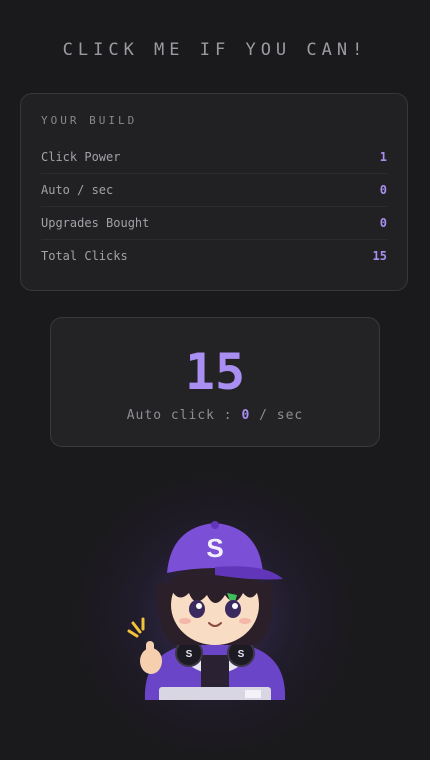 Image resolution: width=430 pixels, height=760 pixels. Describe the element at coordinates (84, 256) in the screenshot. I see `stat-label: Total Clicks` at that location.